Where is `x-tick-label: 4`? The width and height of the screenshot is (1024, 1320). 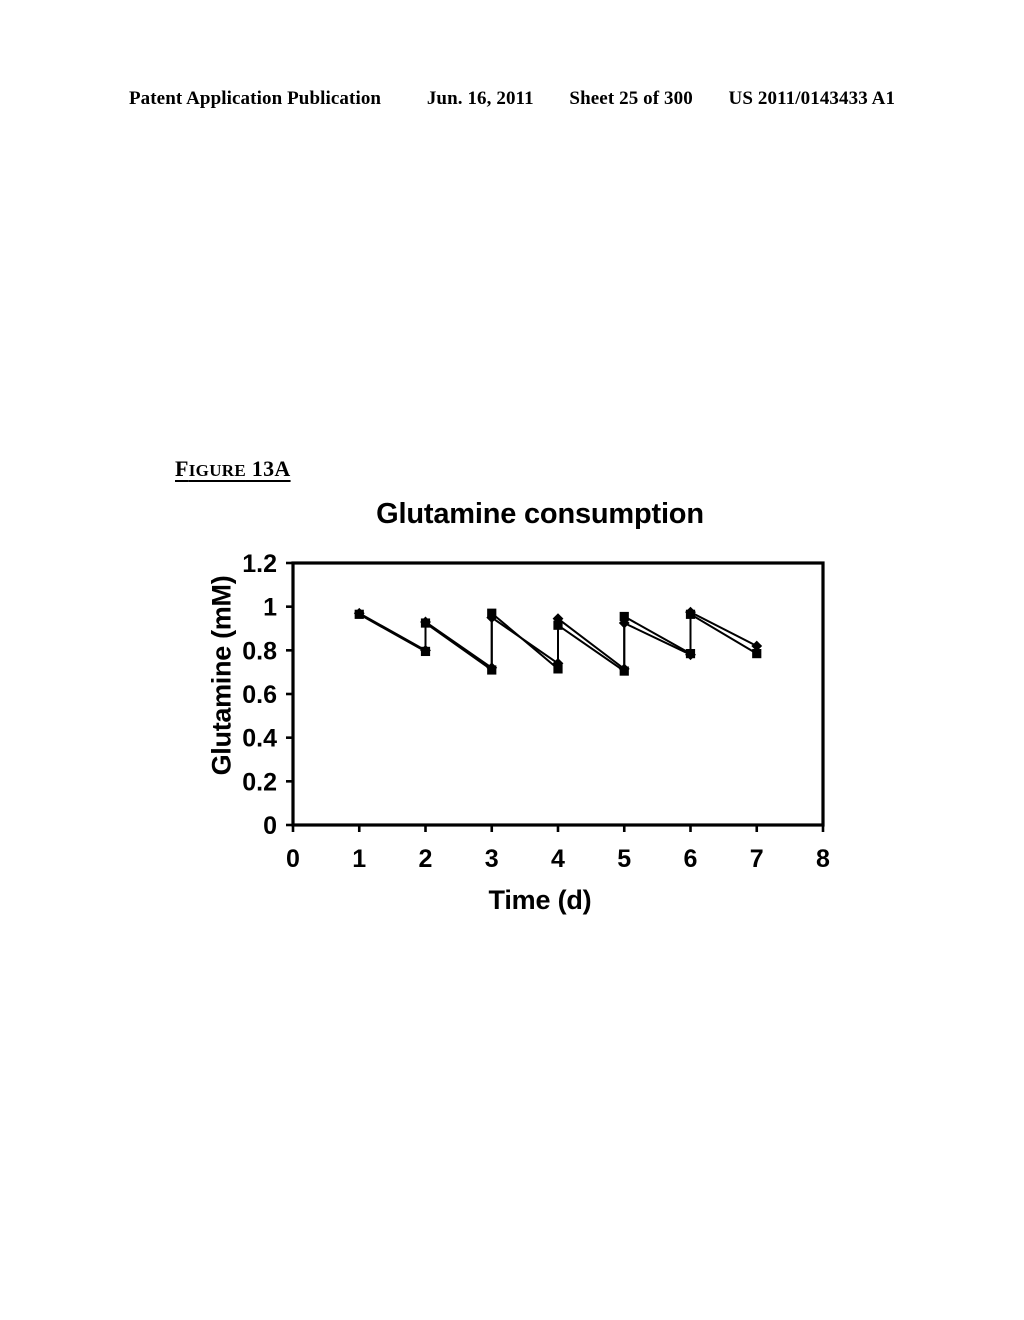 x-tick-label: 4 is located at coordinates (558, 859).